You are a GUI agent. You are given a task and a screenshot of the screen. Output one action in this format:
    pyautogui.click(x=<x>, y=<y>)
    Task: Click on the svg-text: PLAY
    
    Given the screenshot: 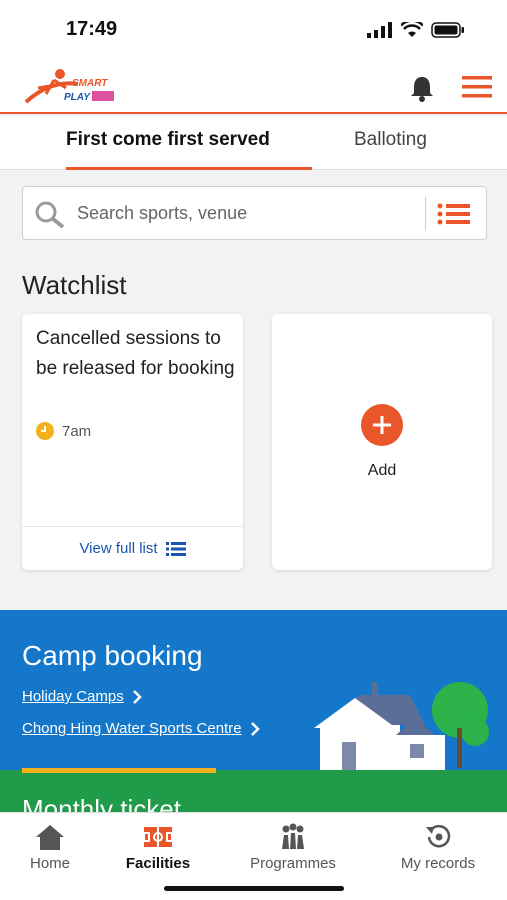 What is the action you would take?
    pyautogui.click(x=77, y=97)
    